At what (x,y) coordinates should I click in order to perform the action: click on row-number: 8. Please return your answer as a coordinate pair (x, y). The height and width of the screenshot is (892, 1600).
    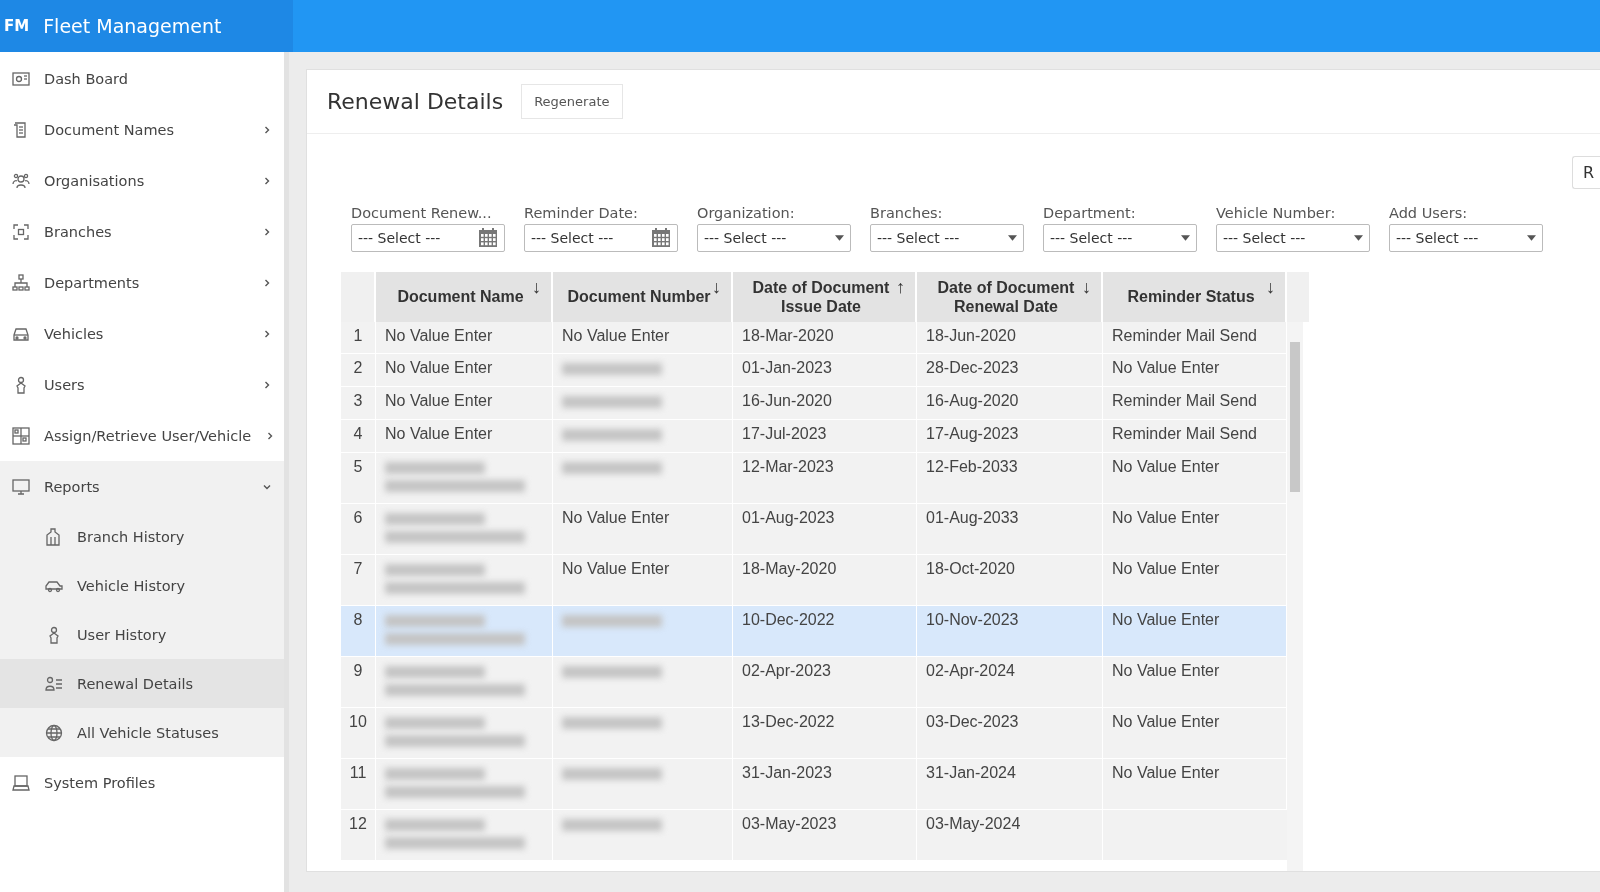
    Looking at the image, I should click on (358, 631).